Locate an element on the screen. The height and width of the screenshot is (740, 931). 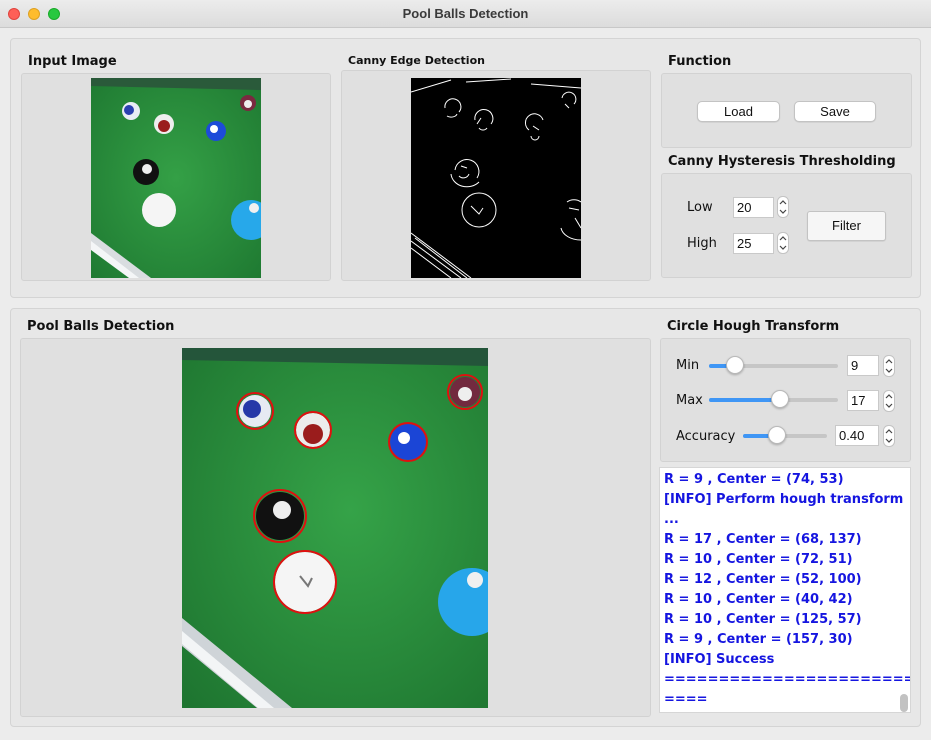
log-line: R = 10 , Center = (125, 57) is located at coordinates (763, 619).